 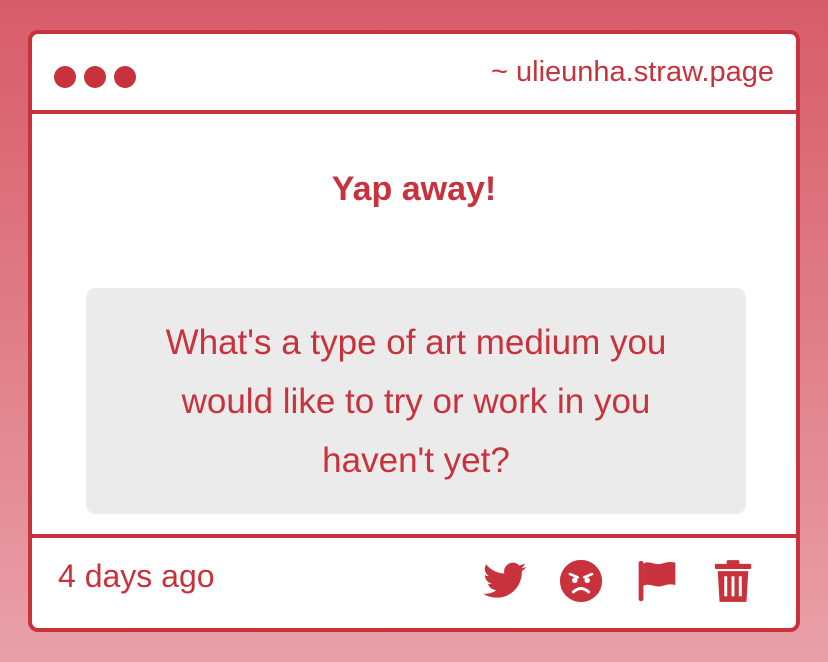 I want to click on post-footer: 4 days ago, so click(x=414, y=583).